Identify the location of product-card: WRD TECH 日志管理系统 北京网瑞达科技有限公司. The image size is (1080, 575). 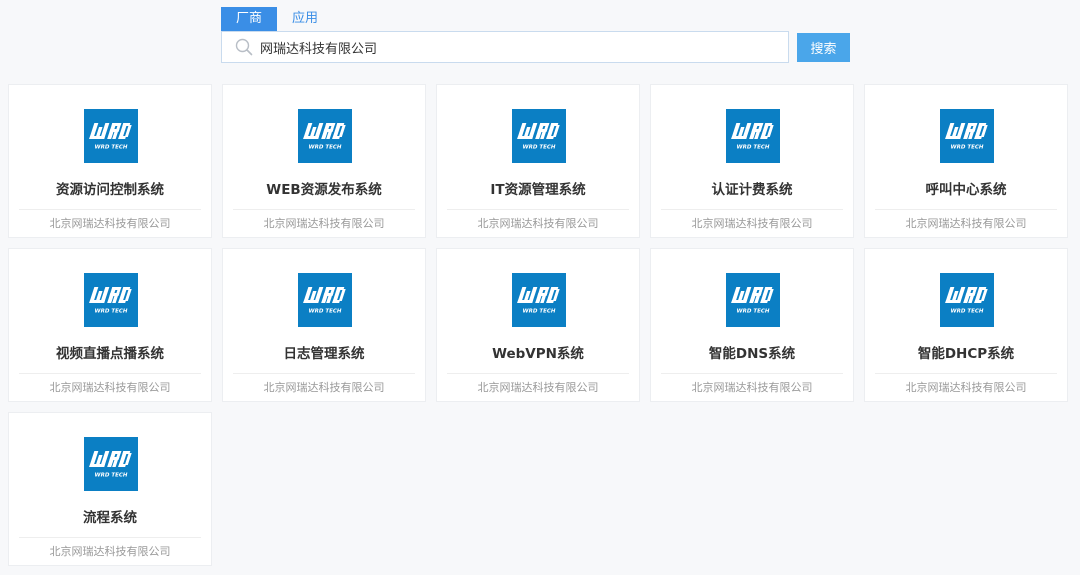
(324, 325).